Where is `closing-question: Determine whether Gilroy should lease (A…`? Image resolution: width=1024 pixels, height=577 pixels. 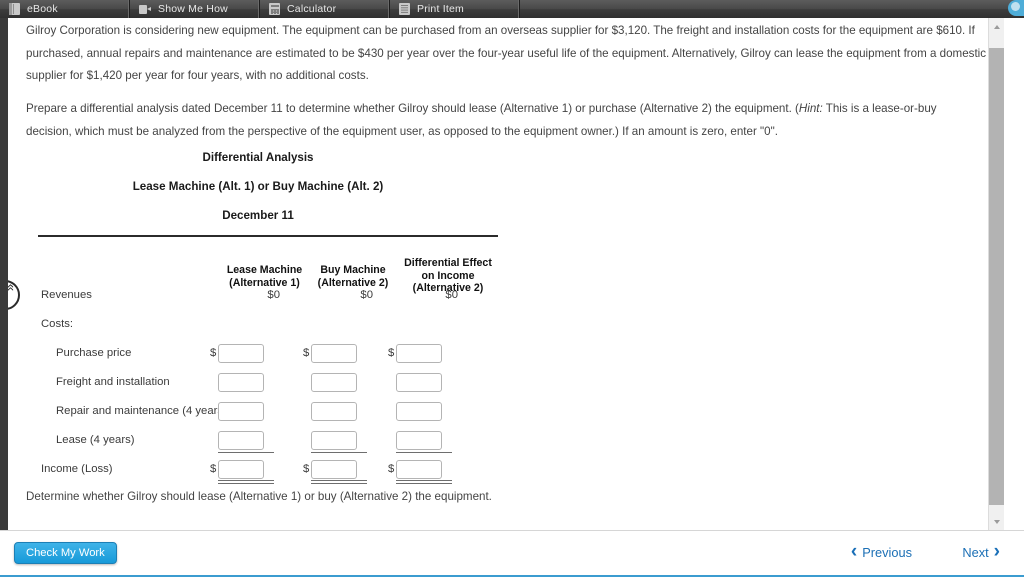 closing-question: Determine whether Gilroy should lease (A… is located at coordinates (259, 496).